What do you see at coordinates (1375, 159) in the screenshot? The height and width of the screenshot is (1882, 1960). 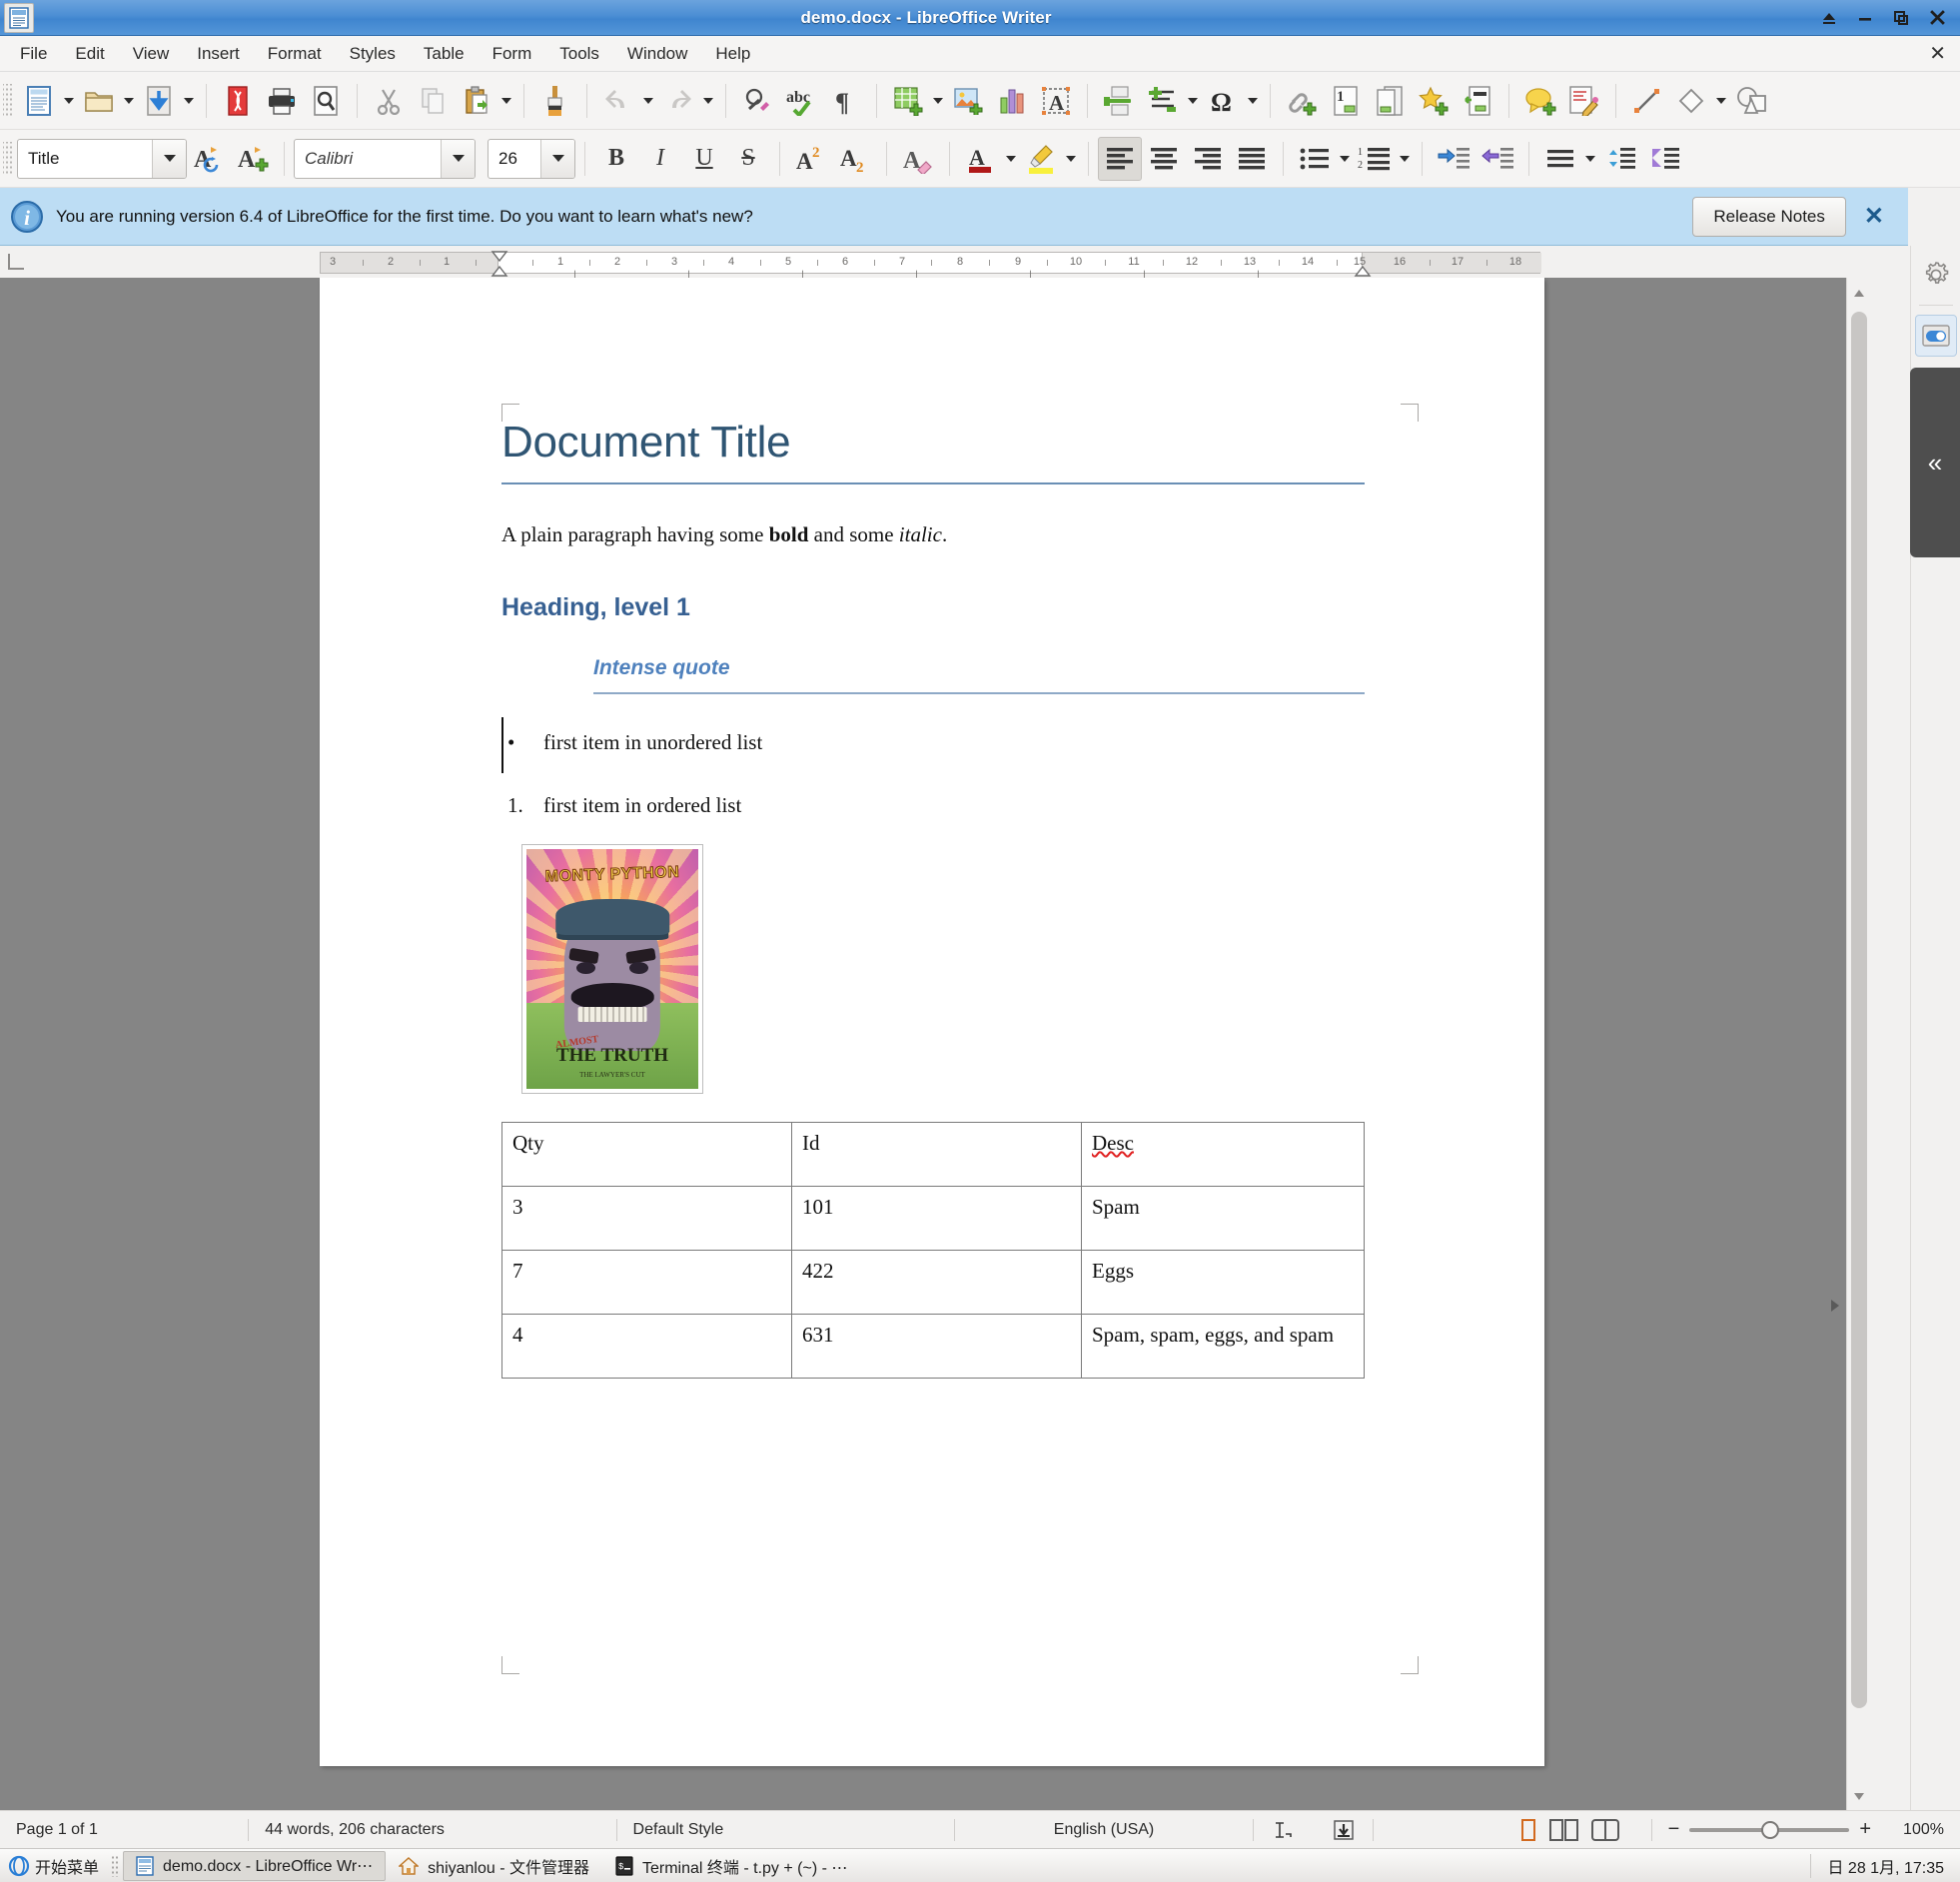 I see `ordered-list-button: 1 2` at bounding box center [1375, 159].